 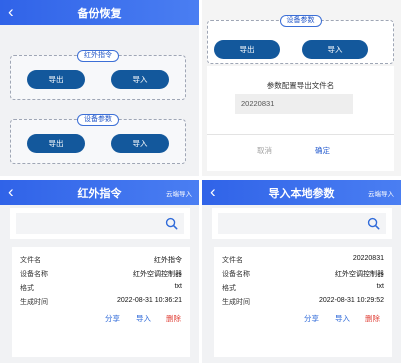 I want to click on generated-time-value: 2022-08-31 10:36:21, so click(x=149, y=300).